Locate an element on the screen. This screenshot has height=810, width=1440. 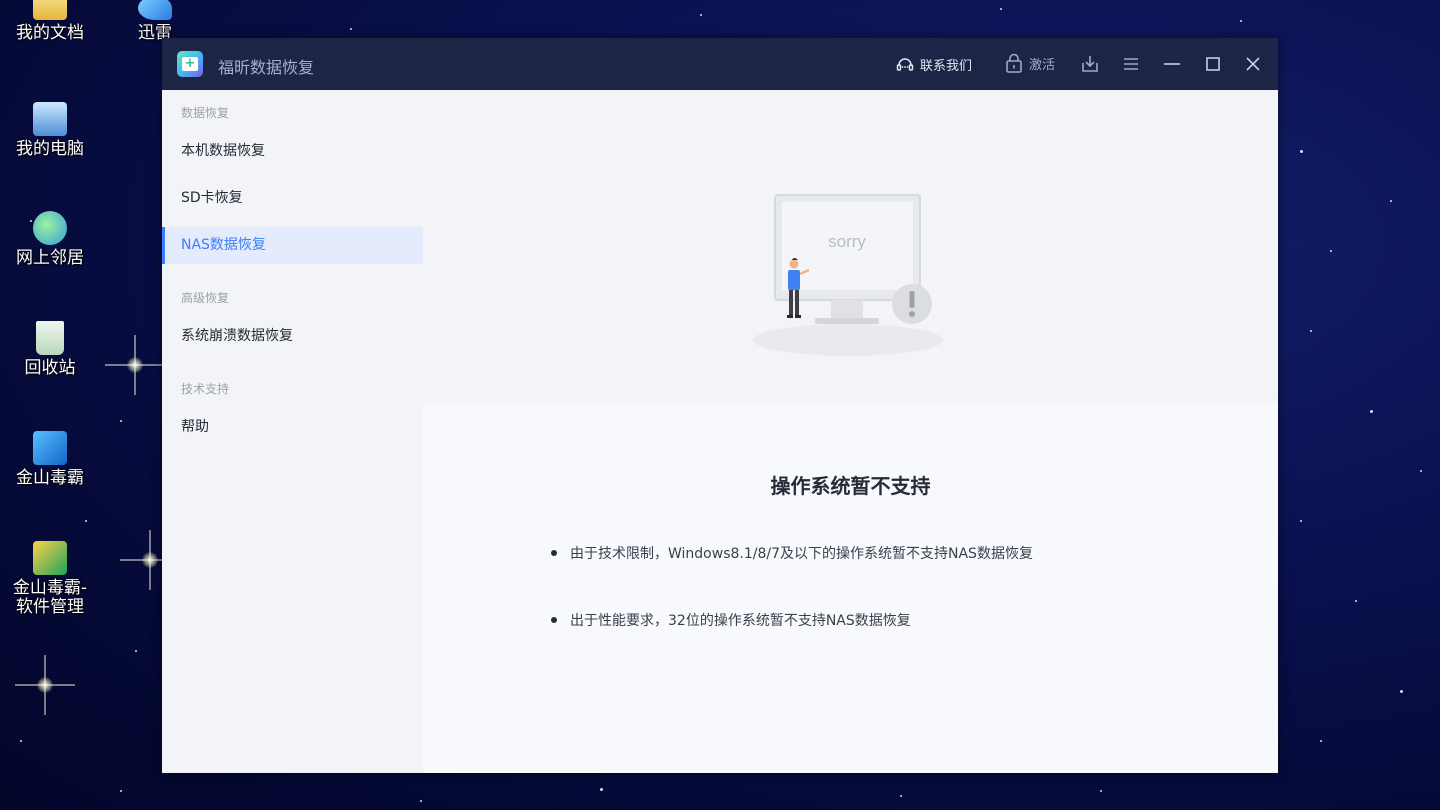
section-title-advanced-recovery: 高级恢复 is located at coordinates (205, 298).